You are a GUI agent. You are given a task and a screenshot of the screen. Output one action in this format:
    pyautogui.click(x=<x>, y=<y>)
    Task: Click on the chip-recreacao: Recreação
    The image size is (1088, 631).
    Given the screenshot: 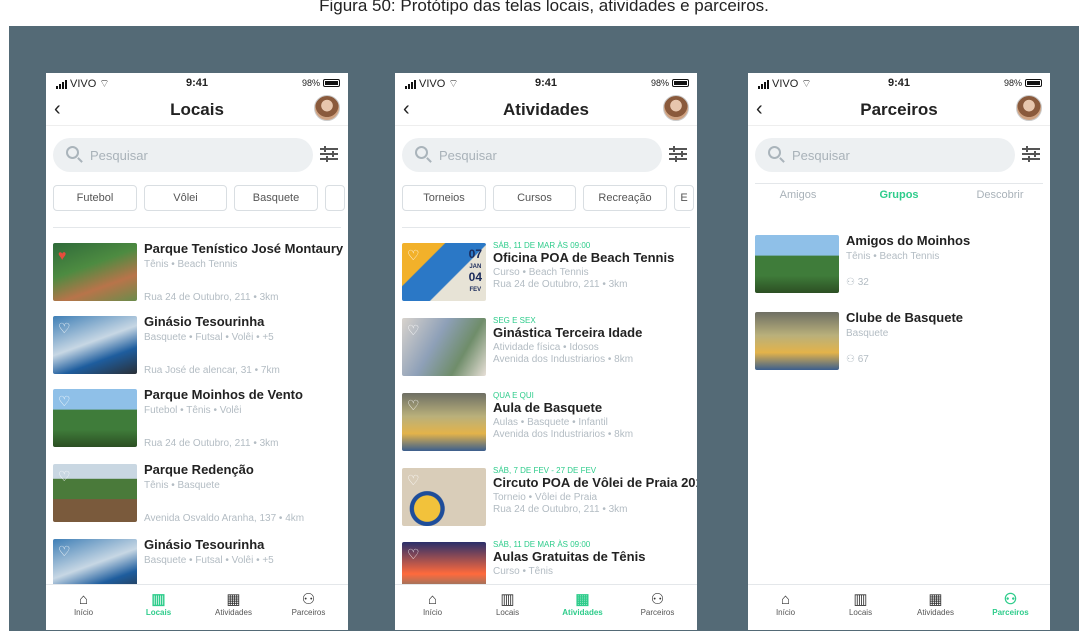 What is the action you would take?
    pyautogui.click(x=625, y=198)
    